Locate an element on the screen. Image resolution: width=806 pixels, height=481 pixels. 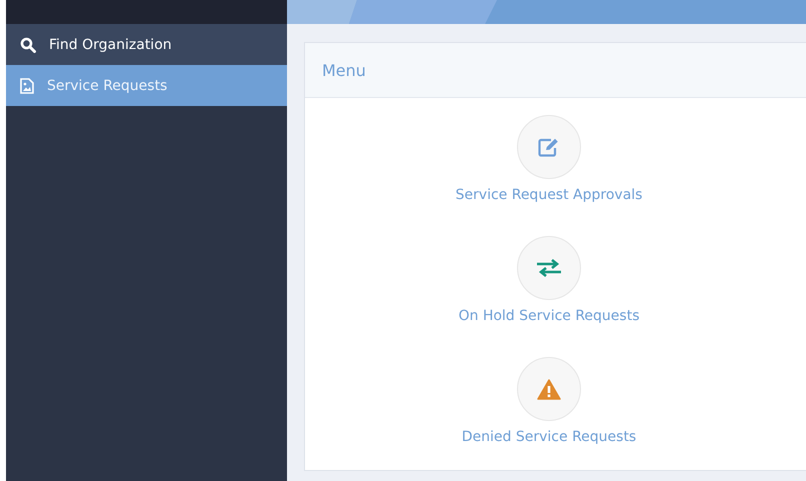
sidebar-item: Service Requests is located at coordinates (146, 85).